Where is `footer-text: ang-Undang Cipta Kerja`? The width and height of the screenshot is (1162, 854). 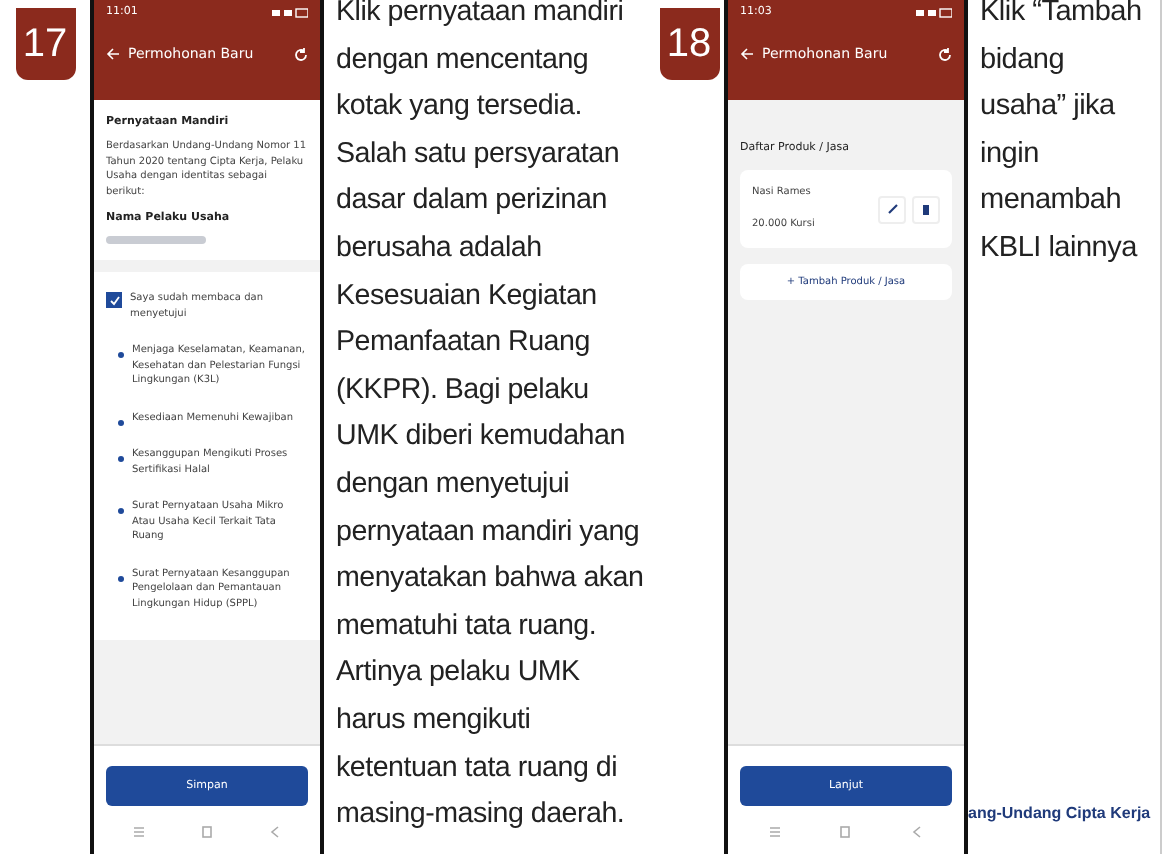
footer-text: ang-Undang Cipta Kerja is located at coordinates (1060, 815).